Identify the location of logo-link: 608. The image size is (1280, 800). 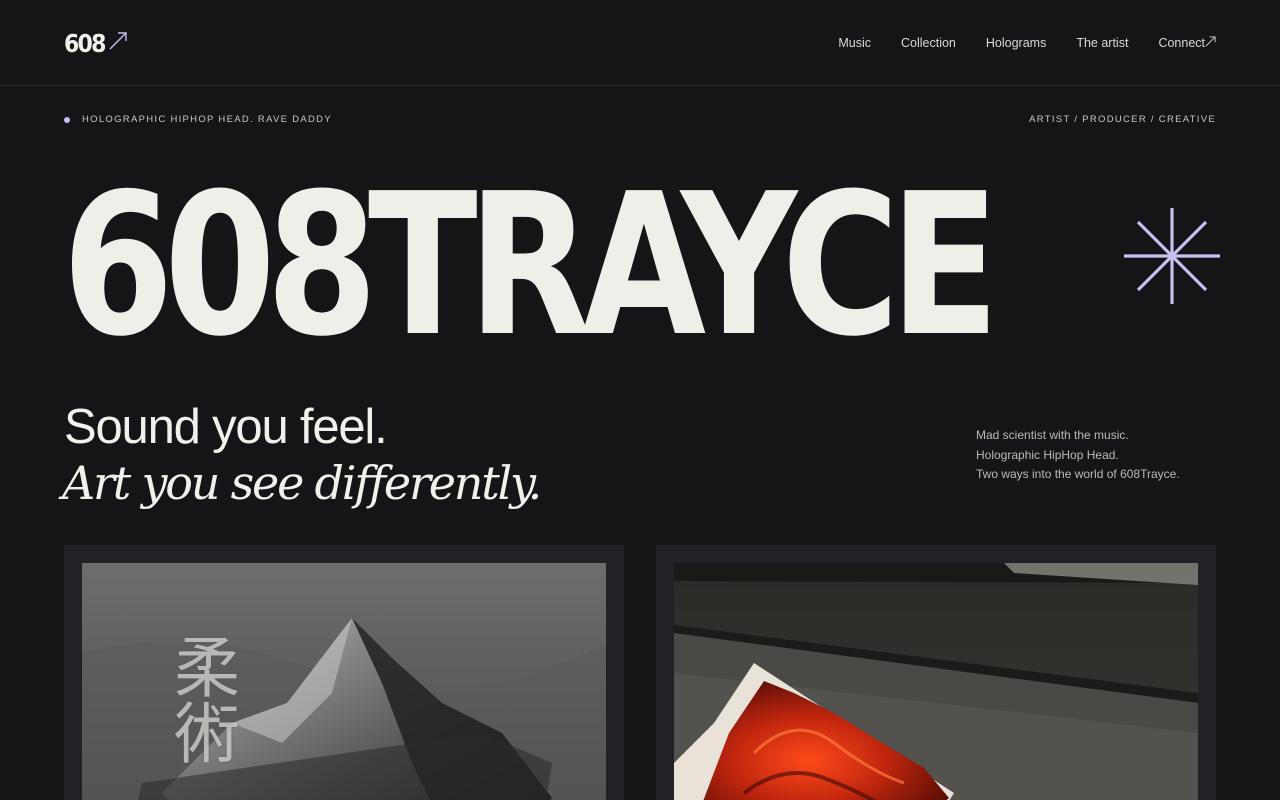
(96, 44).